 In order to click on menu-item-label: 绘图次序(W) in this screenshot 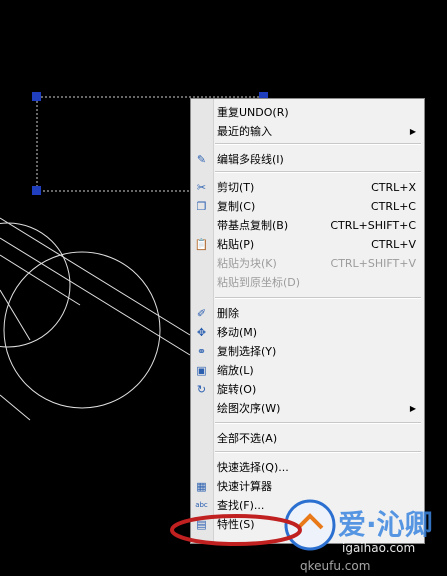, I will do `click(249, 408)`.